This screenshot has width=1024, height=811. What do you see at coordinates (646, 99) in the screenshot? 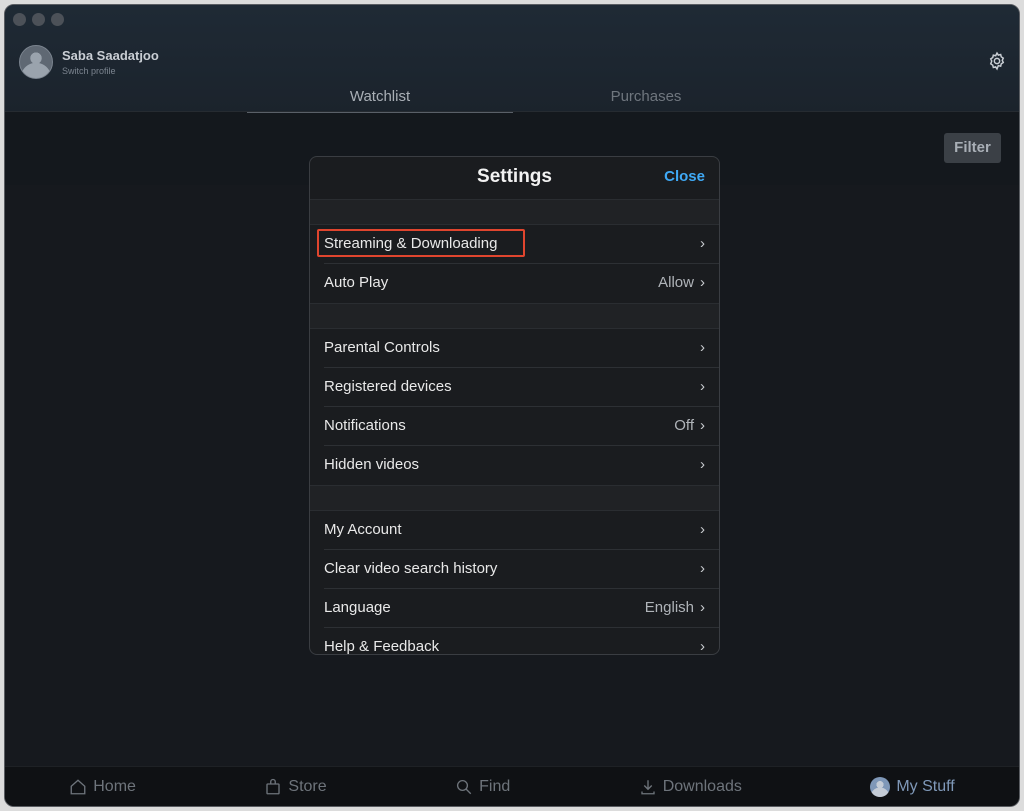
I see `tab-purchases: Purchases` at bounding box center [646, 99].